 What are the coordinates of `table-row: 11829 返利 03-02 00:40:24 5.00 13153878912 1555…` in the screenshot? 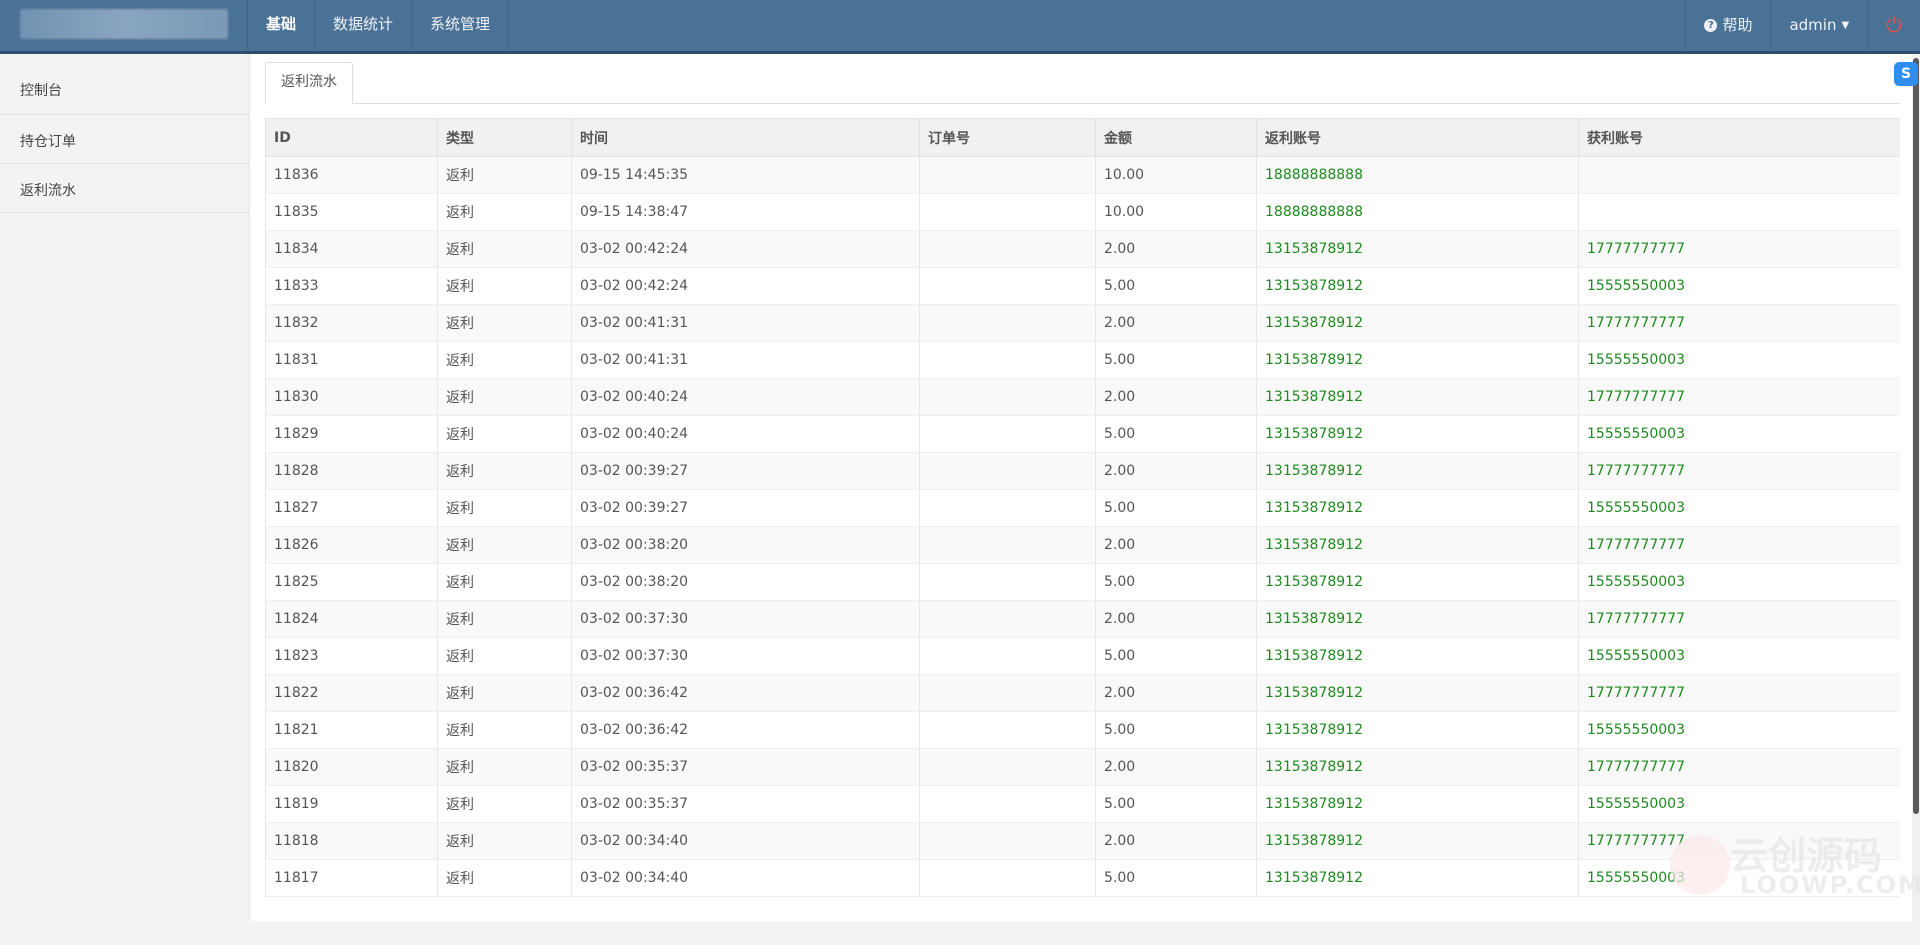 It's located at (1082, 434).